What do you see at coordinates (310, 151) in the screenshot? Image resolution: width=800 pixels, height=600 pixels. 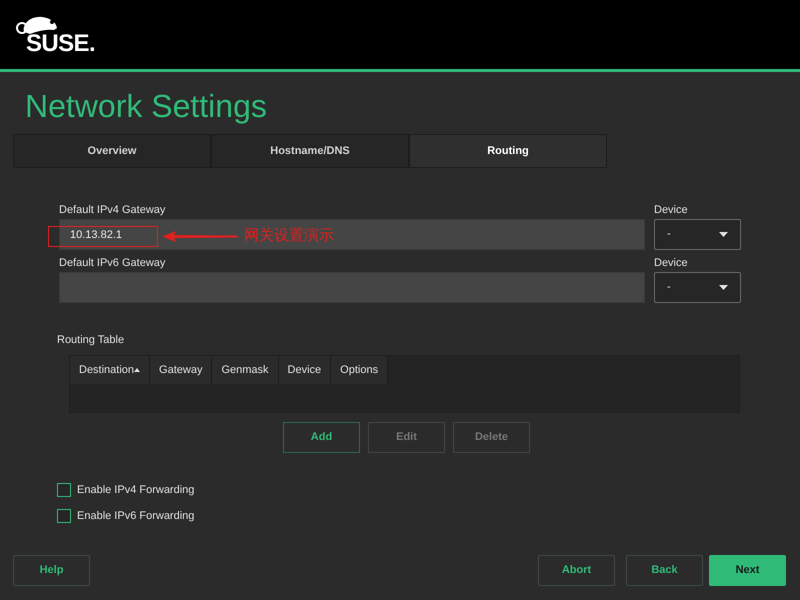 I see `tab: Hostname/DNS` at bounding box center [310, 151].